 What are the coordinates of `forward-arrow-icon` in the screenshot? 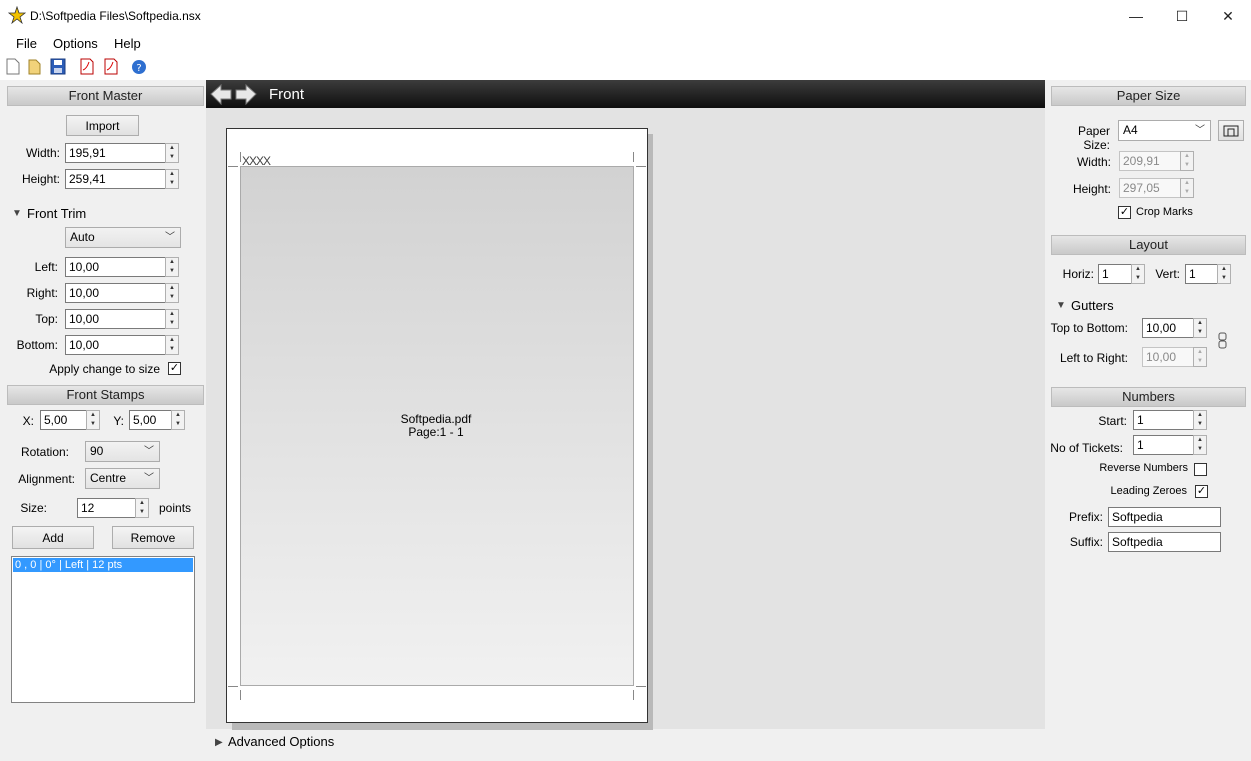 It's located at (246, 94).